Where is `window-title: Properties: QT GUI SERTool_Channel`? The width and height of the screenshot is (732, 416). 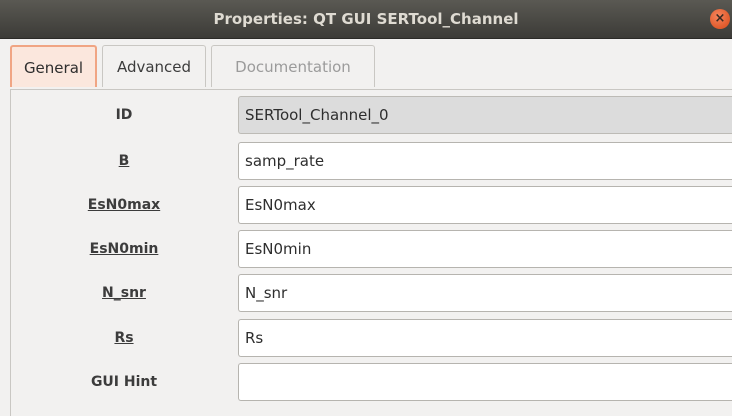 window-title: Properties: QT GUI SERTool_Channel is located at coordinates (366, 19).